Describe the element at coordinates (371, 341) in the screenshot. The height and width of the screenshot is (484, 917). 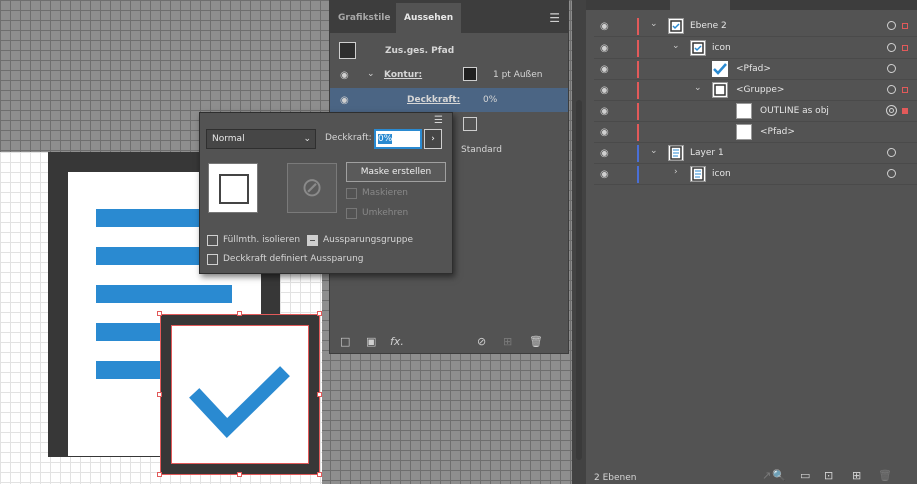
I see `new-fill-icon: ▣` at that location.